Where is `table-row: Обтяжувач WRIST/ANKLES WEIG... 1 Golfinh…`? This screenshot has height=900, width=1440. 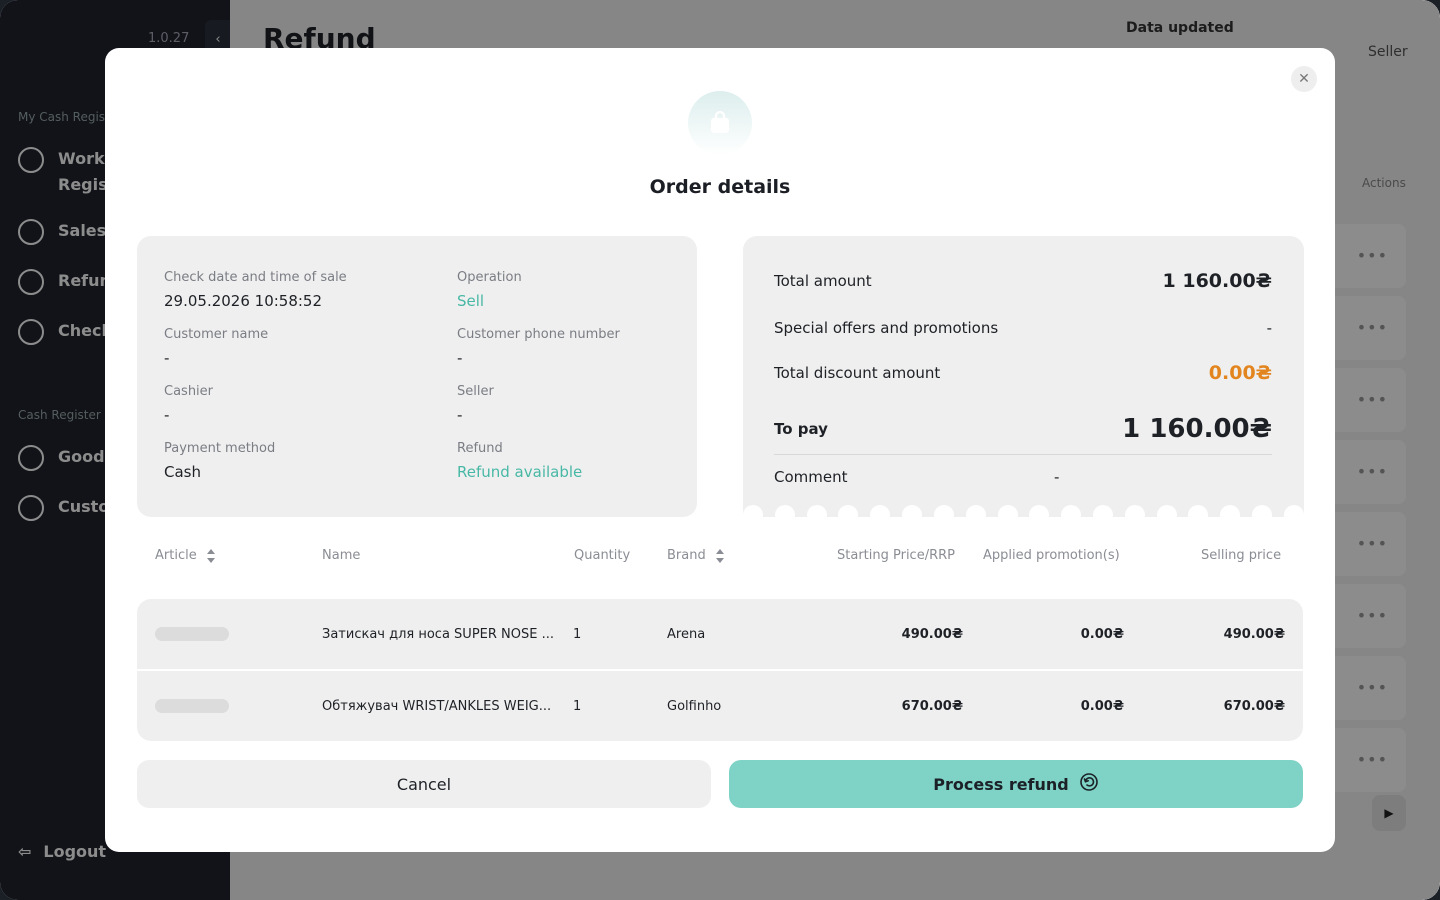
table-row: Обтяжувач WRIST/ANKLES WEIG... 1 Golfinh… is located at coordinates (720, 706).